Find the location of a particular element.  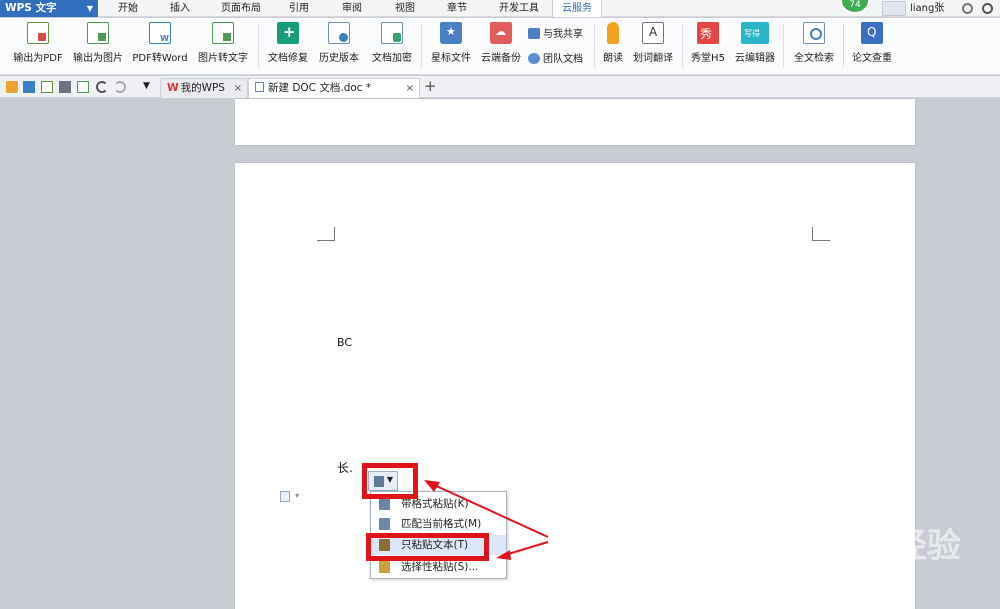

watermark-text: Bai du 经验 is located at coordinates (860, 546).